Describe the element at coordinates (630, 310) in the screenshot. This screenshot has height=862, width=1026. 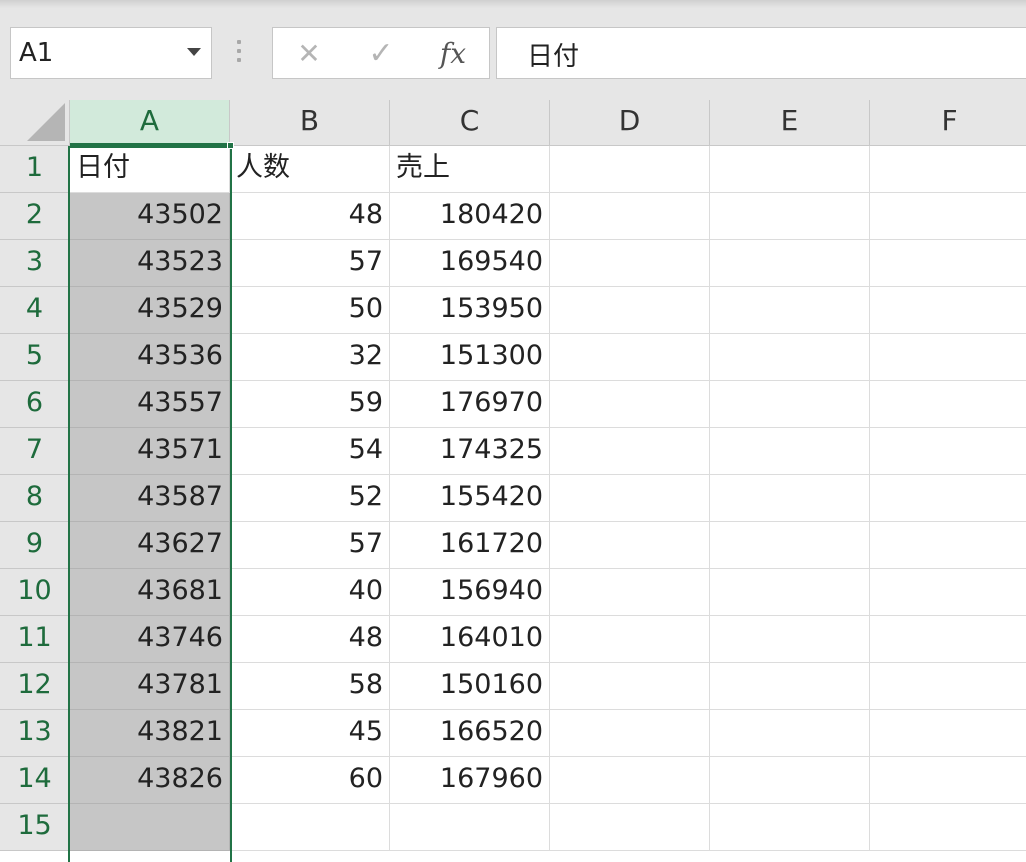
I see `cell-d4` at that location.